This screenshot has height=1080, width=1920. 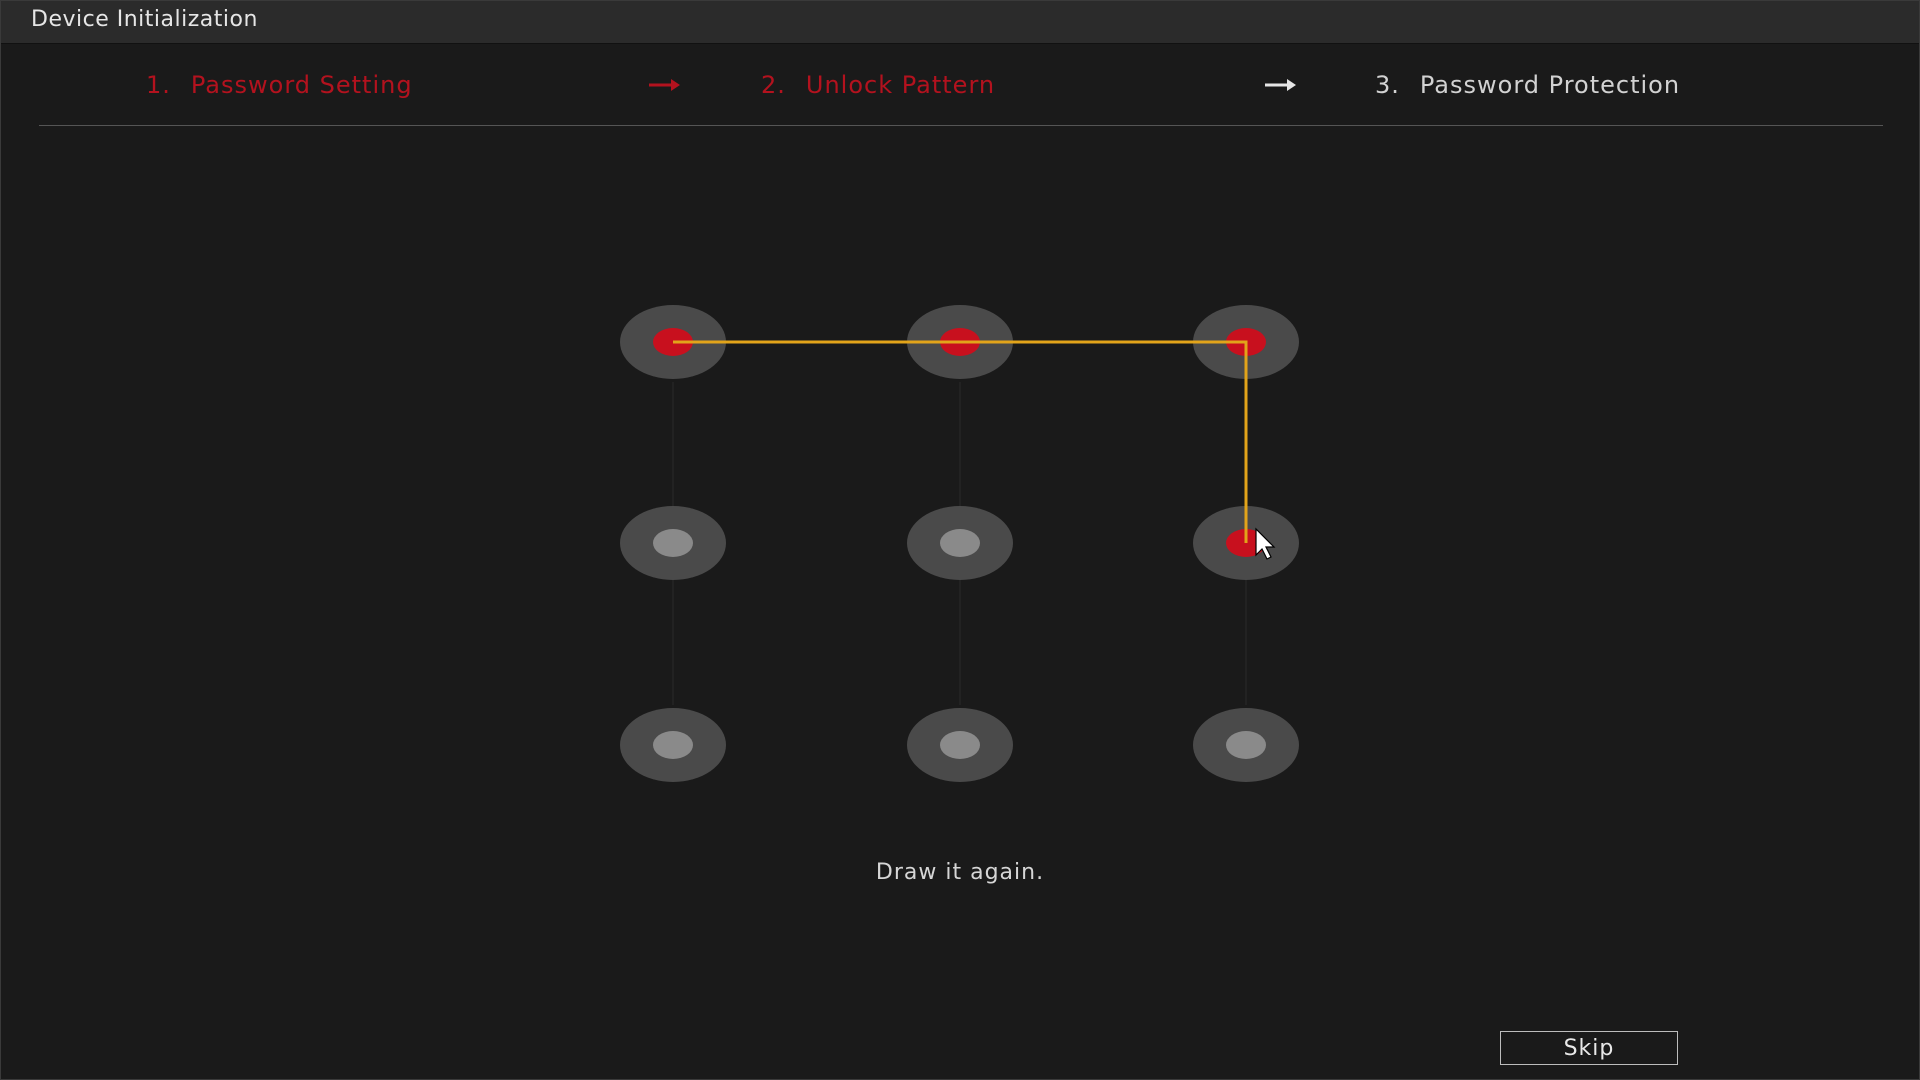 I want to click on skip-button: Skip, so click(x=1589, y=1048).